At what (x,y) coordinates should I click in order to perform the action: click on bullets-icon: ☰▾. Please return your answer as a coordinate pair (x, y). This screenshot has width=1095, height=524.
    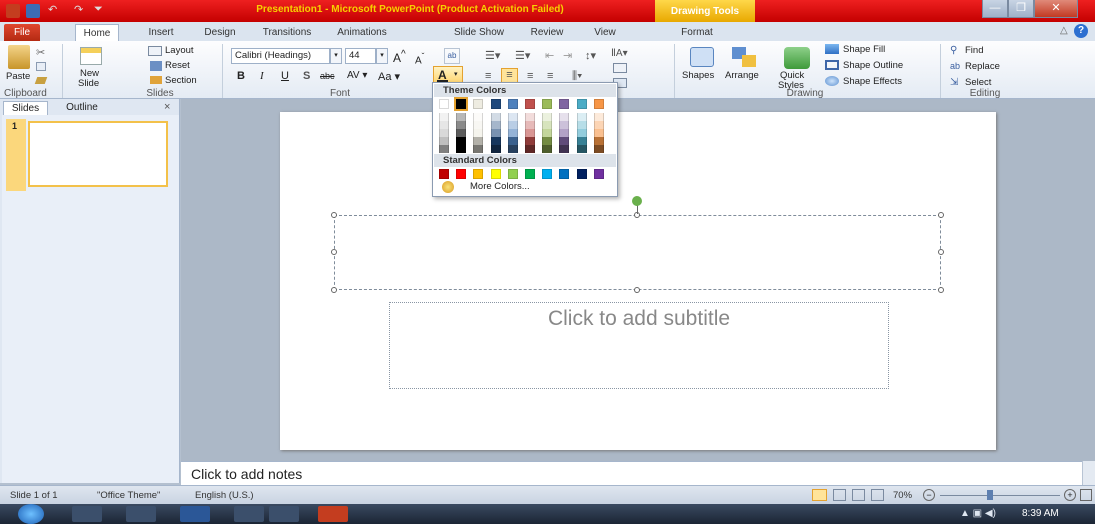
    Looking at the image, I should click on (492, 55).